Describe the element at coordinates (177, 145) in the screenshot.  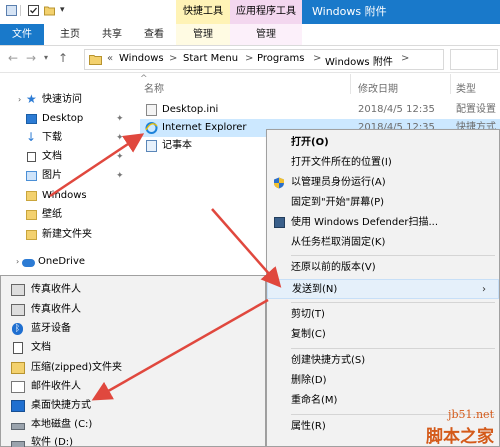
I see `file-name: 记事本` at that location.